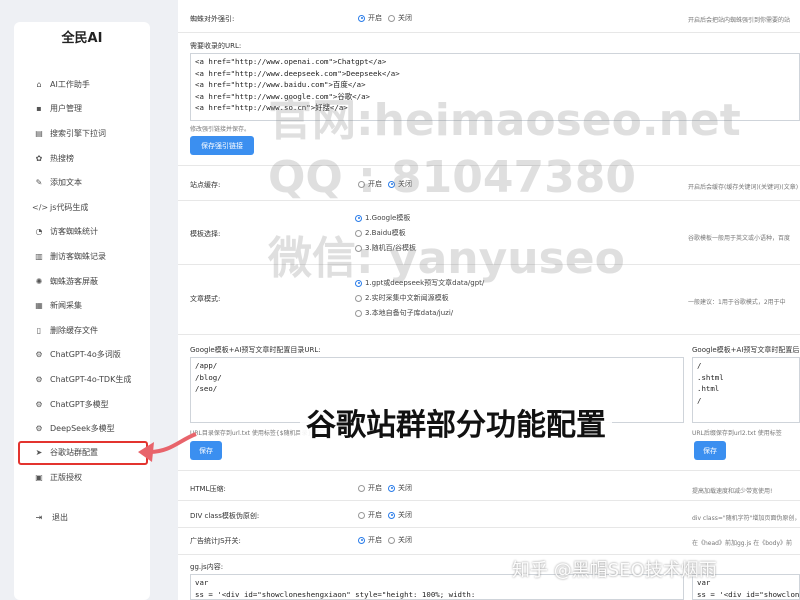 The width and height of the screenshot is (800, 600). I want to click on sidebar-item-label: 删访客蜘蛛记录, so click(78, 256).